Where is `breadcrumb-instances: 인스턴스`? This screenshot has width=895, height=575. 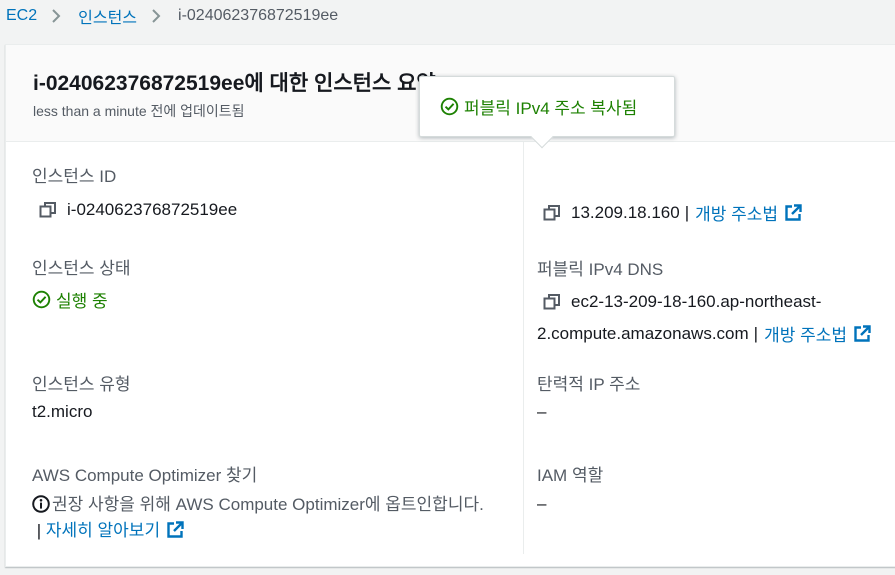 breadcrumb-instances: 인스턴스 is located at coordinates (107, 16).